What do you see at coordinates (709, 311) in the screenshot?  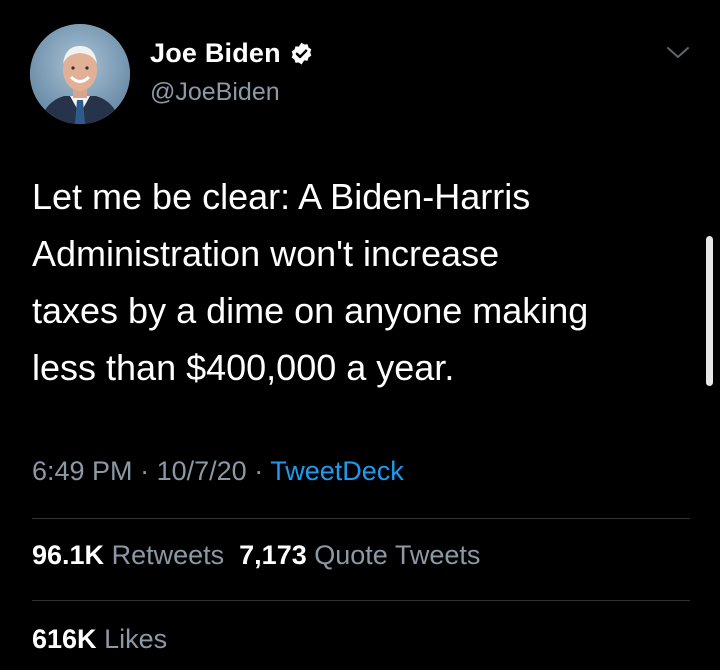 I see `scrollbar` at bounding box center [709, 311].